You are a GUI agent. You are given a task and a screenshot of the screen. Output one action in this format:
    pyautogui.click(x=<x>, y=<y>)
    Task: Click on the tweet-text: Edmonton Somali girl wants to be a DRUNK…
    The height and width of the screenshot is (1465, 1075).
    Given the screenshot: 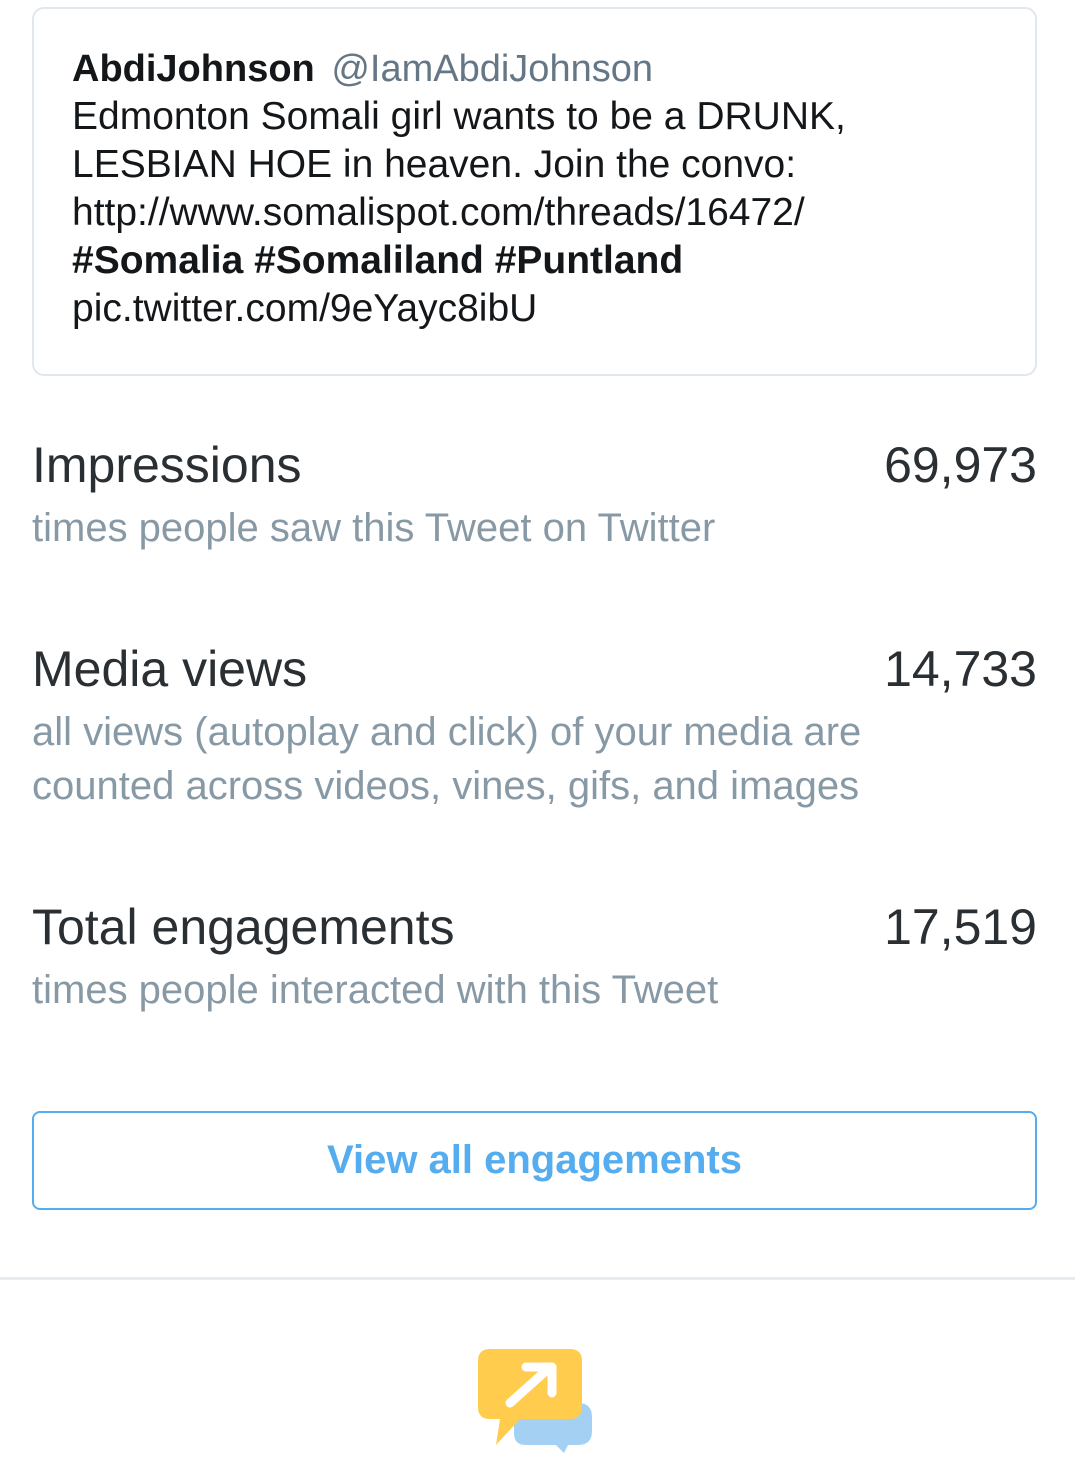 What is the action you would take?
    pyautogui.click(x=534, y=213)
    